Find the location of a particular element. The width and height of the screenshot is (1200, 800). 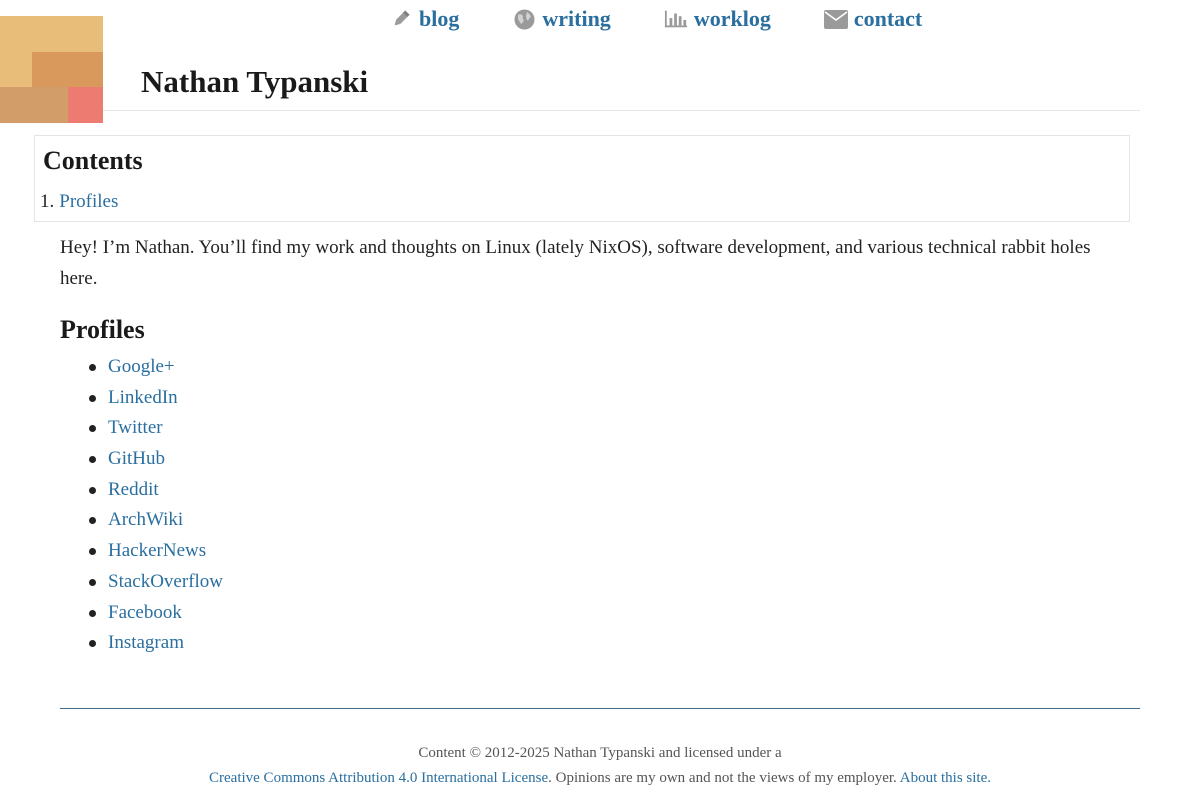

list-item: LinkedIn is located at coordinates (155, 398).